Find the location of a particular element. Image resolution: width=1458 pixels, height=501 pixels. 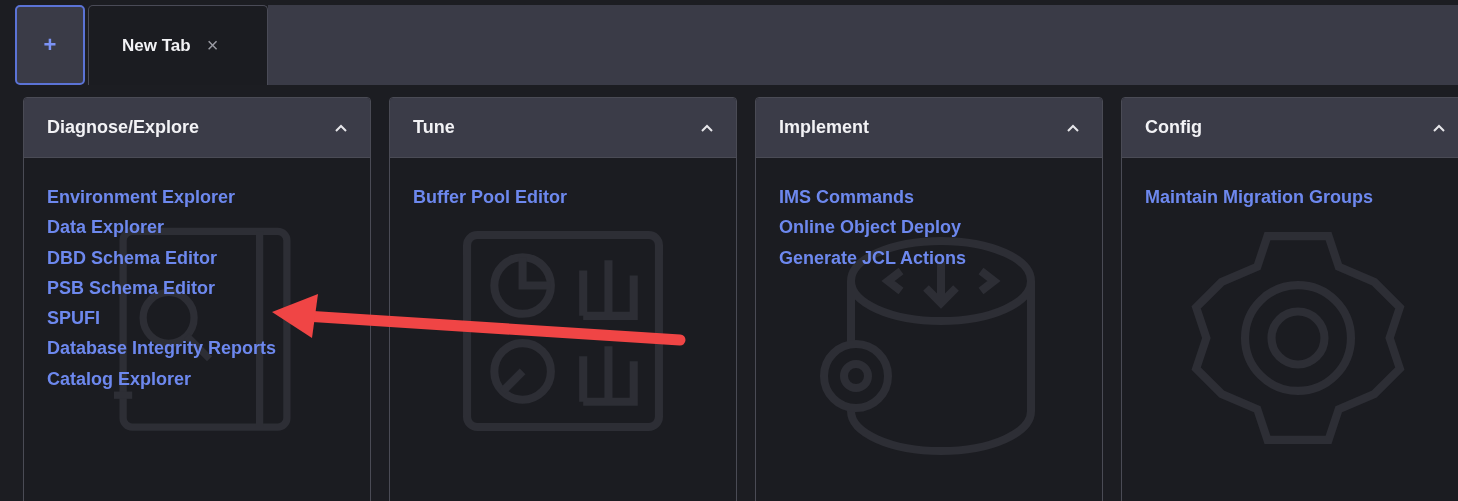

tool-link: Catalog Explorer is located at coordinates (119, 379).